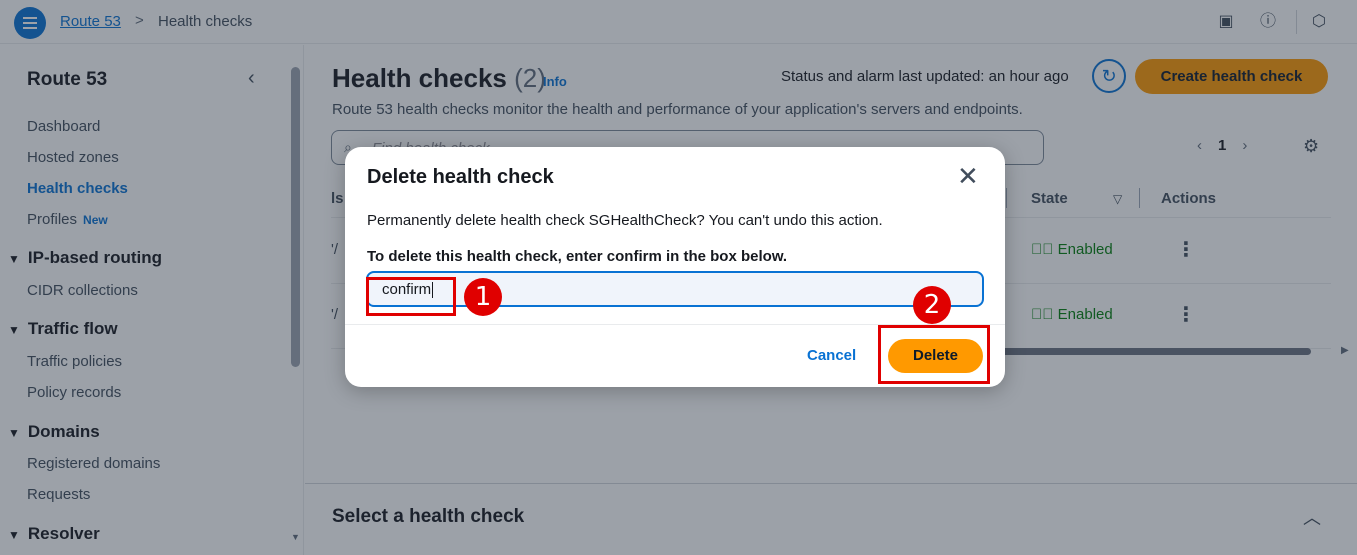  I want to click on instruction-prefix: To delete this health check, enter, so click(487, 256).